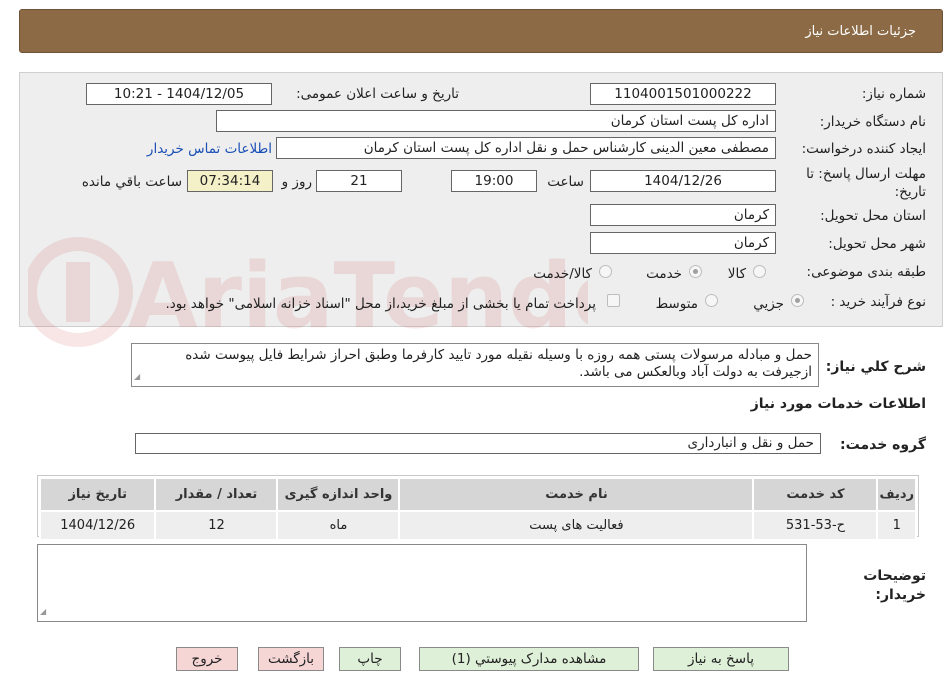 This screenshot has width=944, height=691. I want to click on need-number-label: شماره نیاز:, so click(893, 94).